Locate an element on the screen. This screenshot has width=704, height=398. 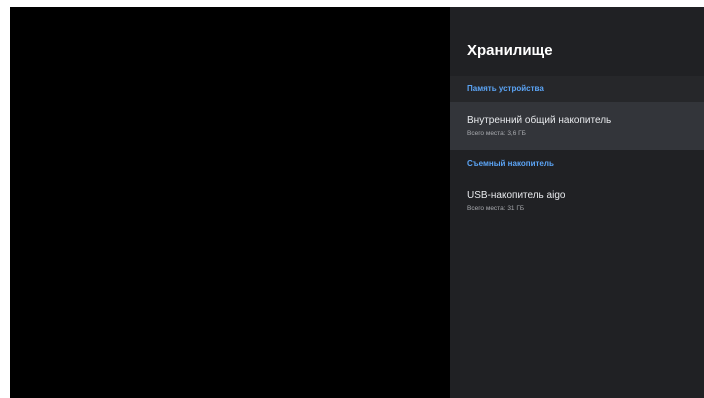
internal-storage-subtitle: Всего места: 3,6 ГБ is located at coordinates (496, 133).